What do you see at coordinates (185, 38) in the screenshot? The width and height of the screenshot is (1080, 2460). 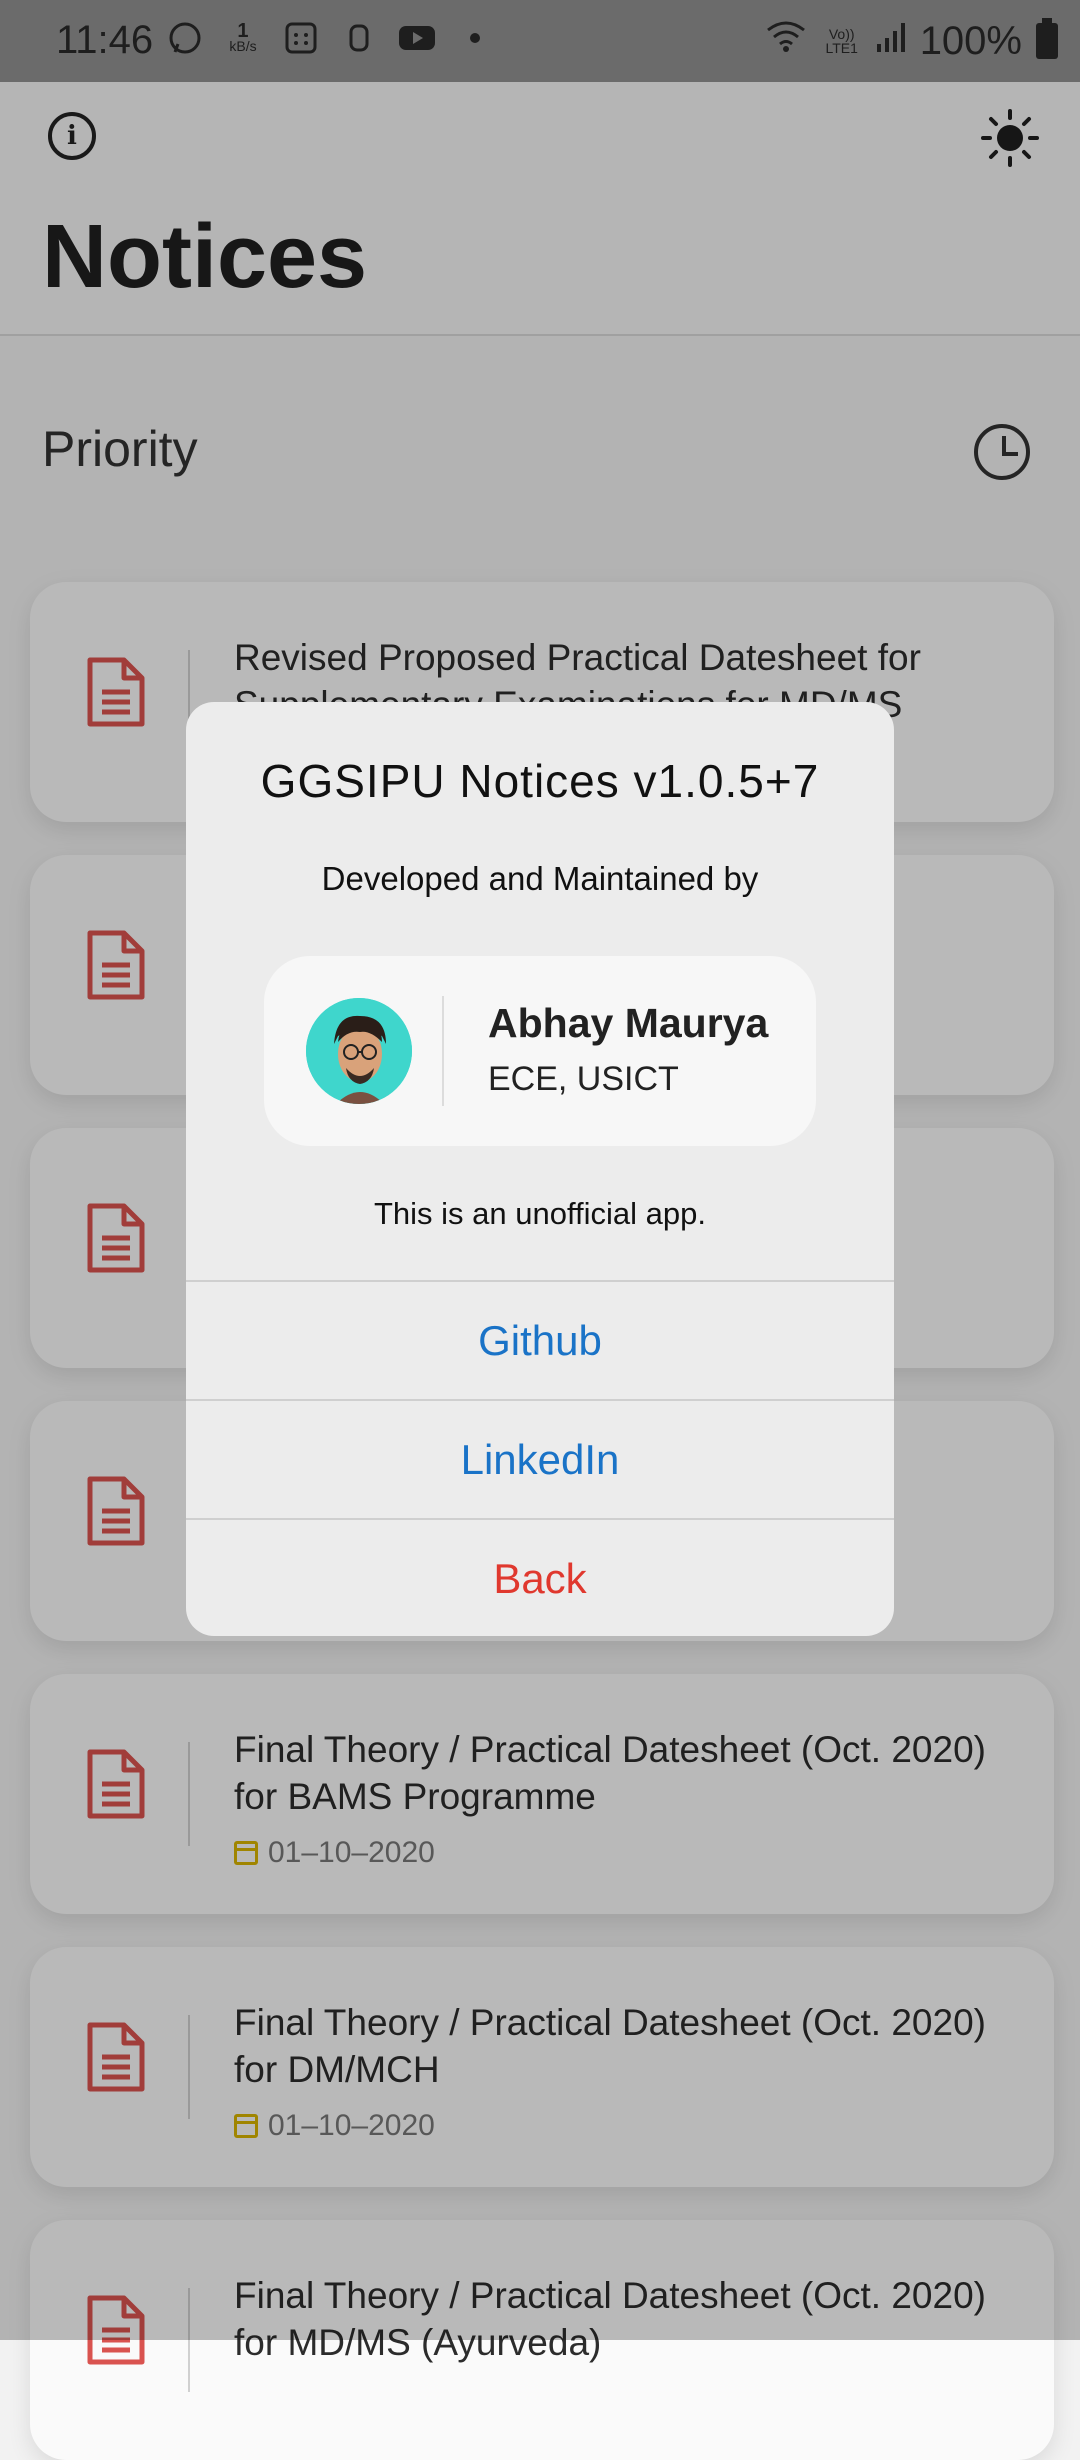 I see `whatsapp-icon` at bounding box center [185, 38].